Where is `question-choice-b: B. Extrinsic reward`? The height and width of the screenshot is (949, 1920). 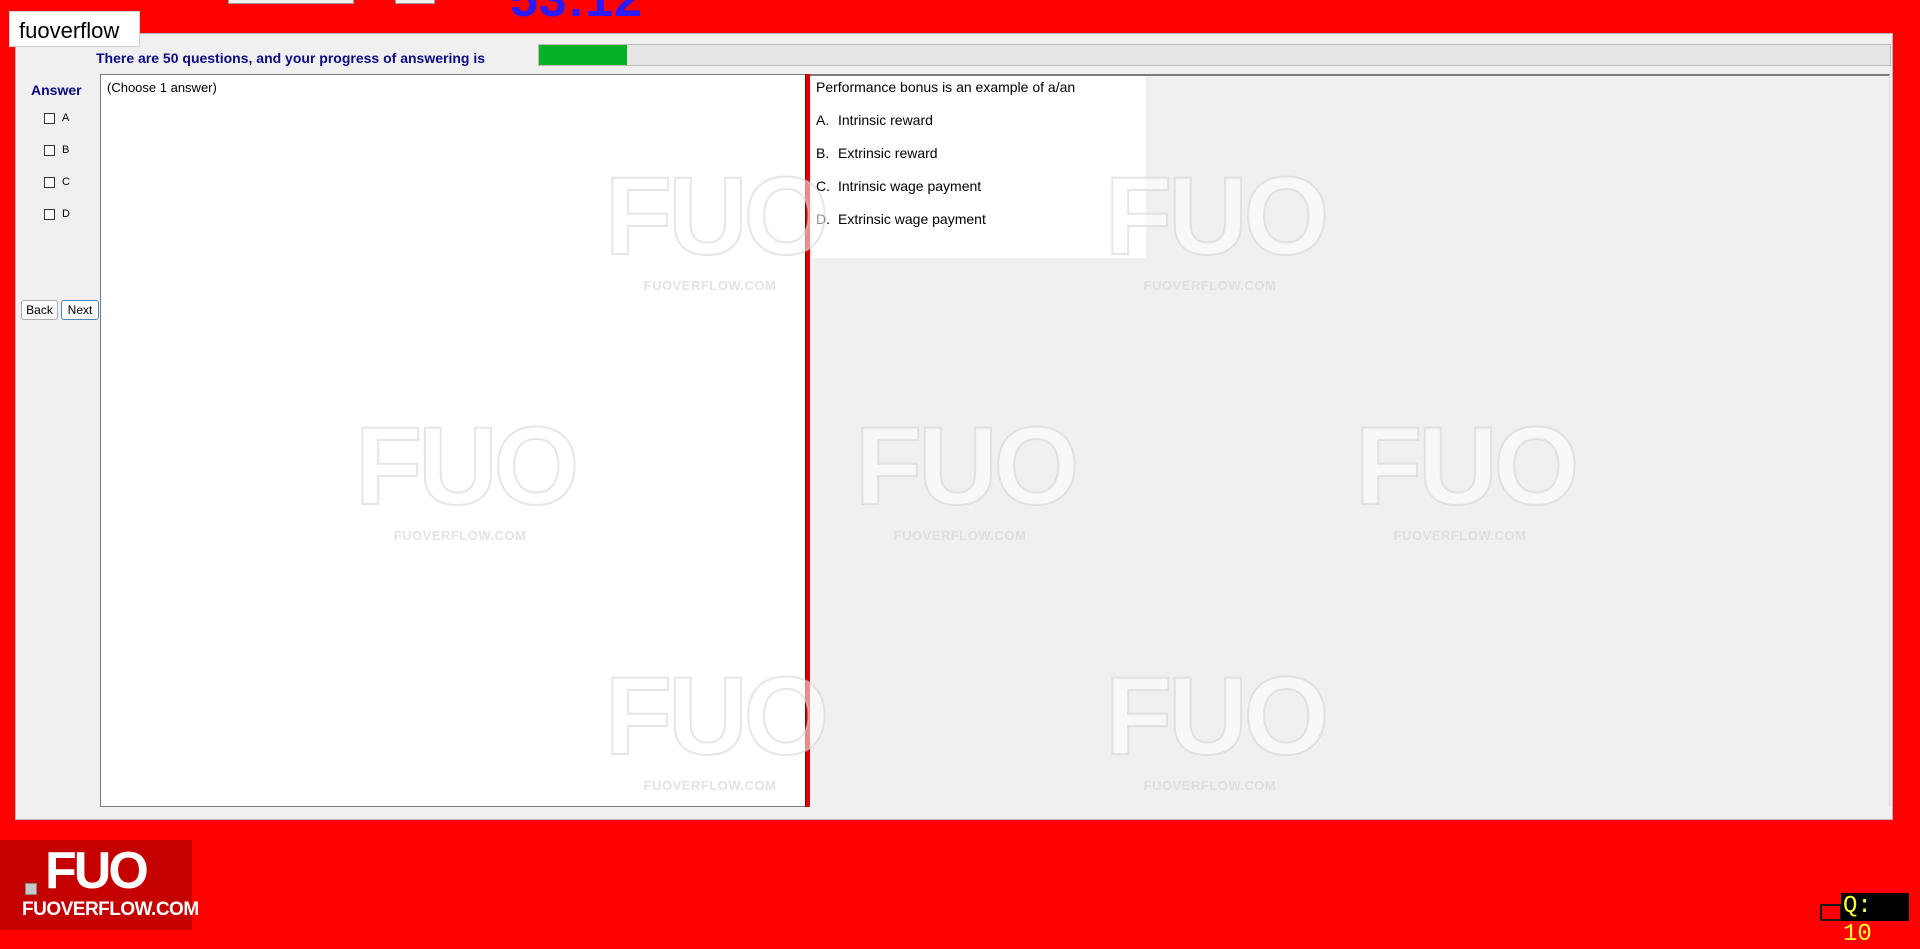
question-choice-b: B. Extrinsic reward is located at coordinates (877, 153).